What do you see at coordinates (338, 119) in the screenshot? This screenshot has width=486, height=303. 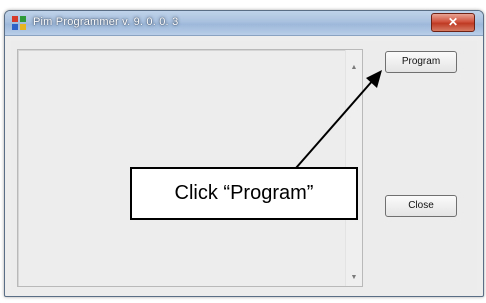 I see `callout-arrow-icon` at bounding box center [338, 119].